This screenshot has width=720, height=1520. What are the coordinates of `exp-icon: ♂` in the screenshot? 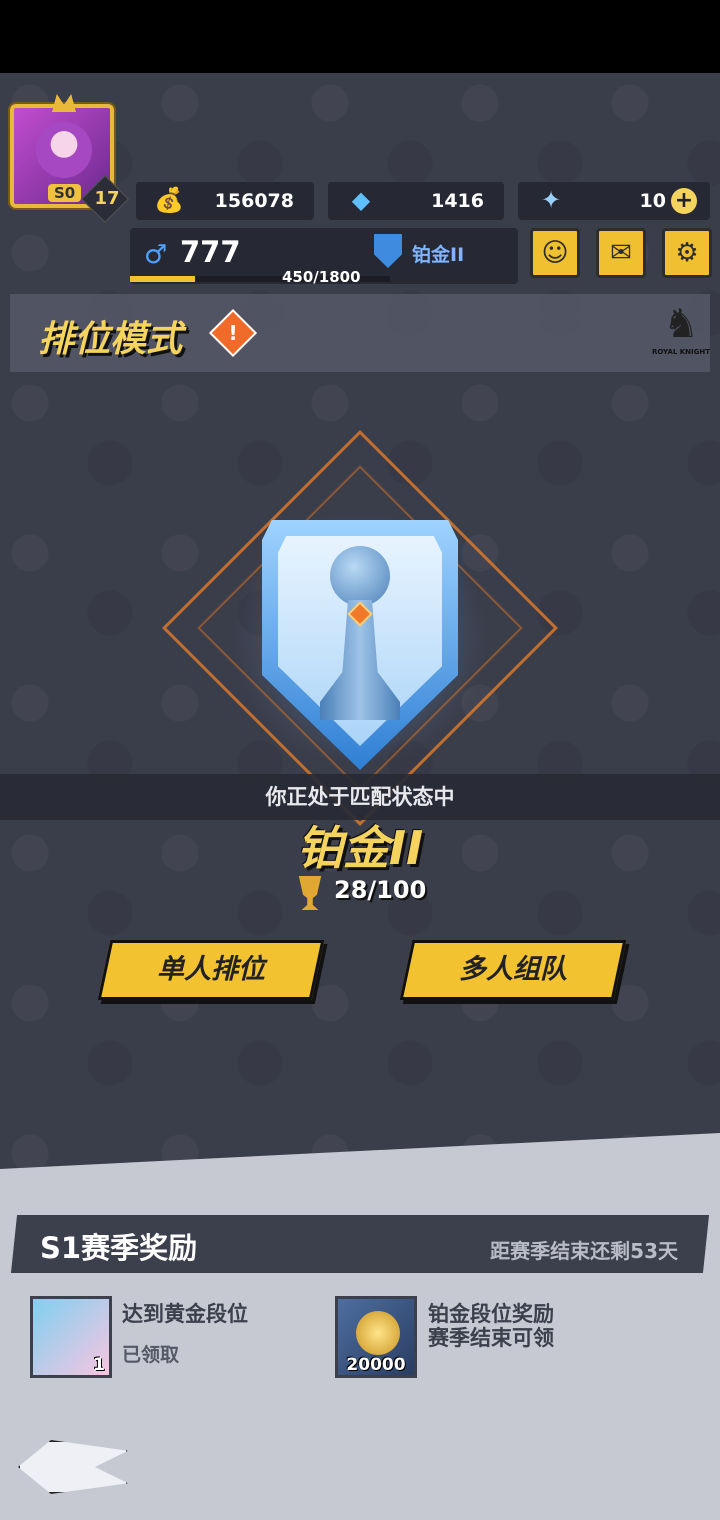 It's located at (156, 255).